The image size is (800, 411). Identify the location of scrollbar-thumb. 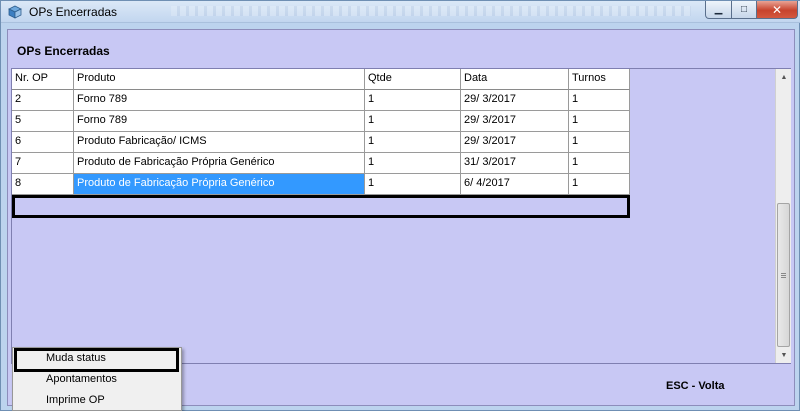
(783, 275).